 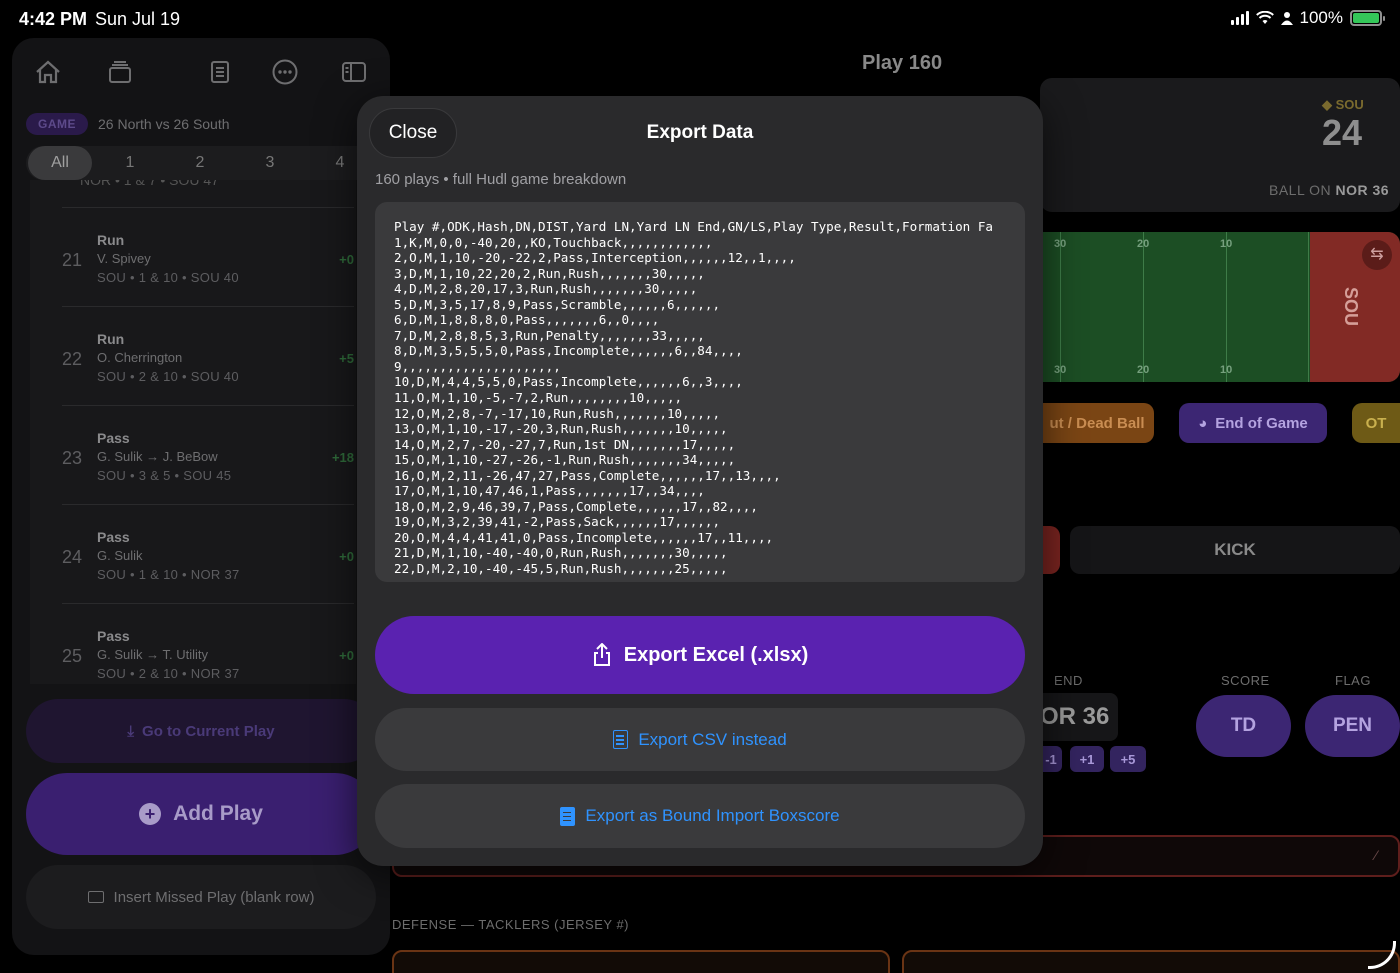 I want to click on insert-missed-play-button: Insert Missed Play (blank row), so click(x=201, y=897).